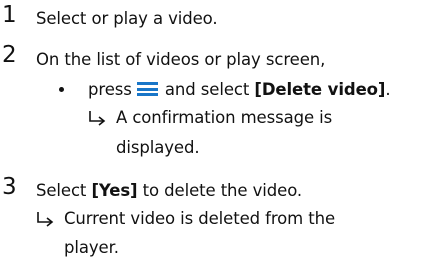 This screenshot has height=270, width=424. I want to click on bullet-pre-text: press, so click(110, 89).